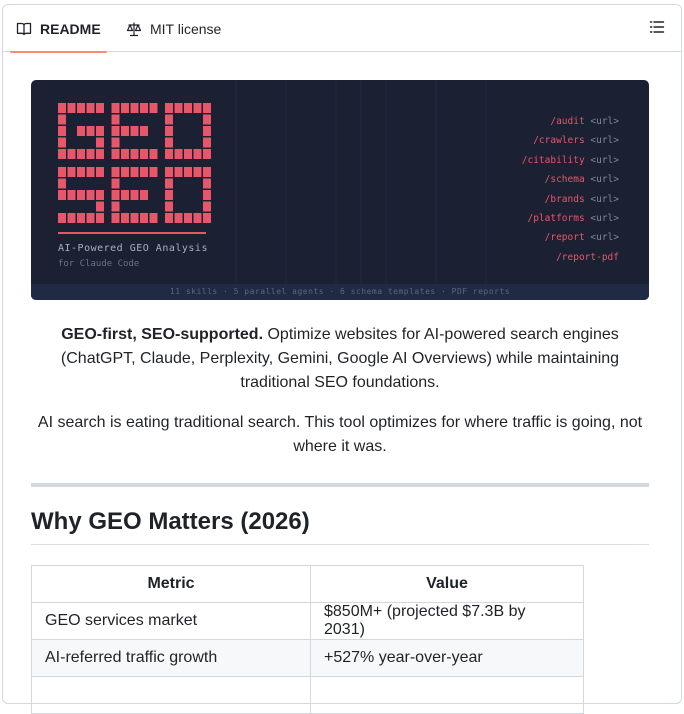 The width and height of the screenshot is (684, 714). What do you see at coordinates (134, 163) in the screenshot?
I see `geo-seo-logo` at bounding box center [134, 163].